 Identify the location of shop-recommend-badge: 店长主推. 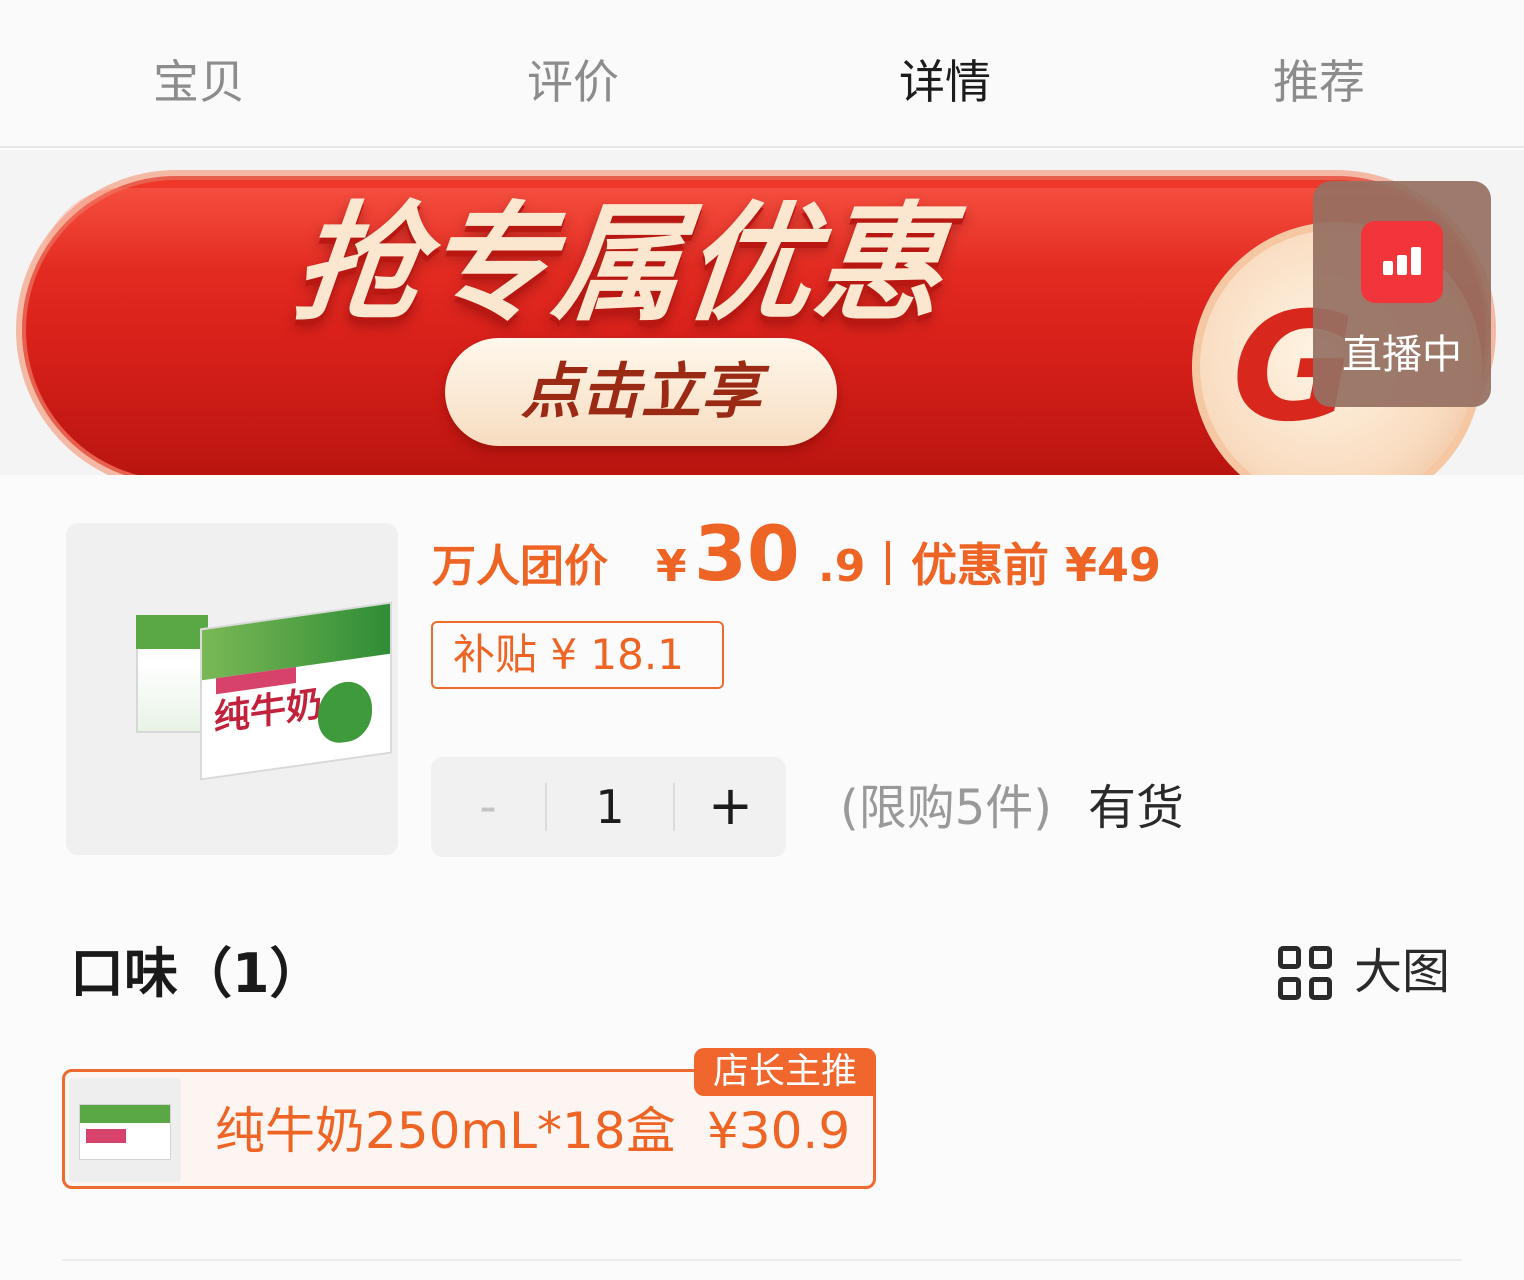
(785, 1072).